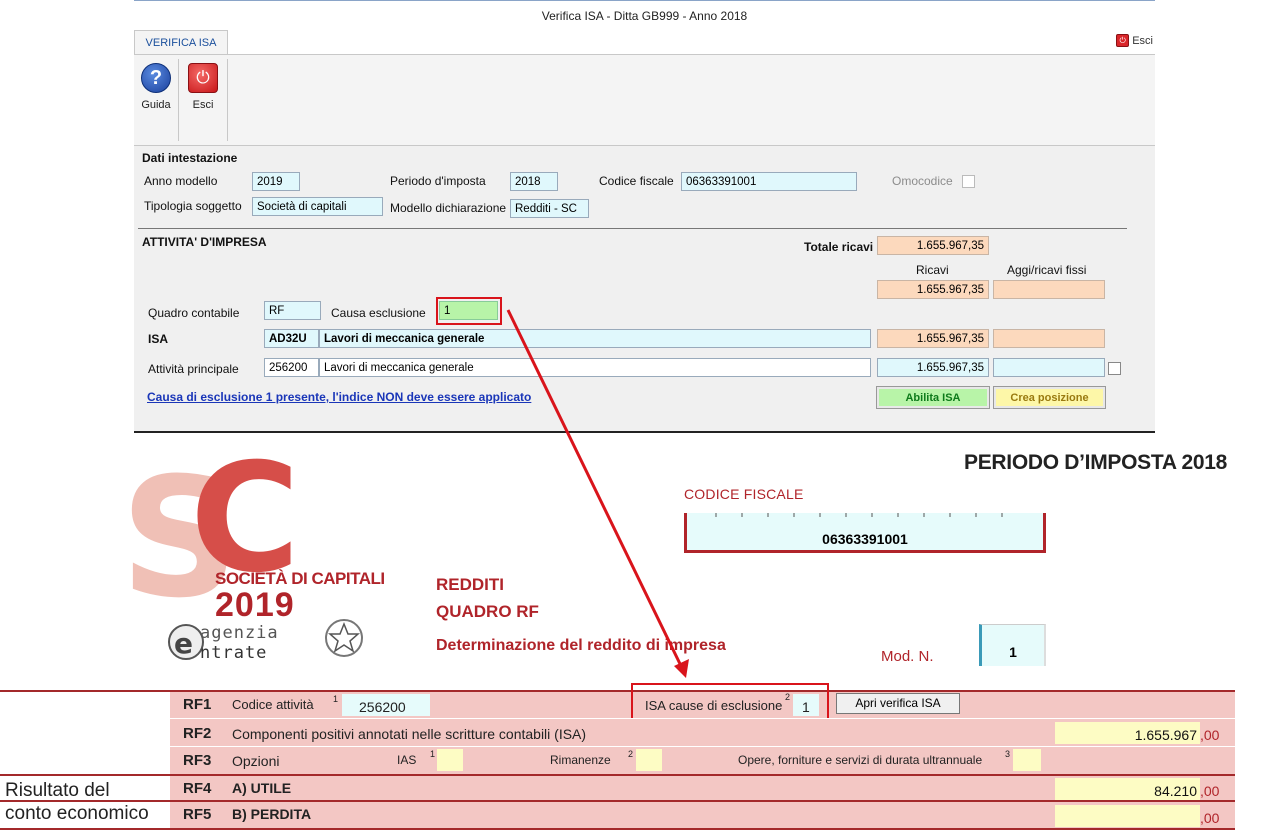  I want to click on codice-fiscale-field: 06363391001, so click(769, 181).